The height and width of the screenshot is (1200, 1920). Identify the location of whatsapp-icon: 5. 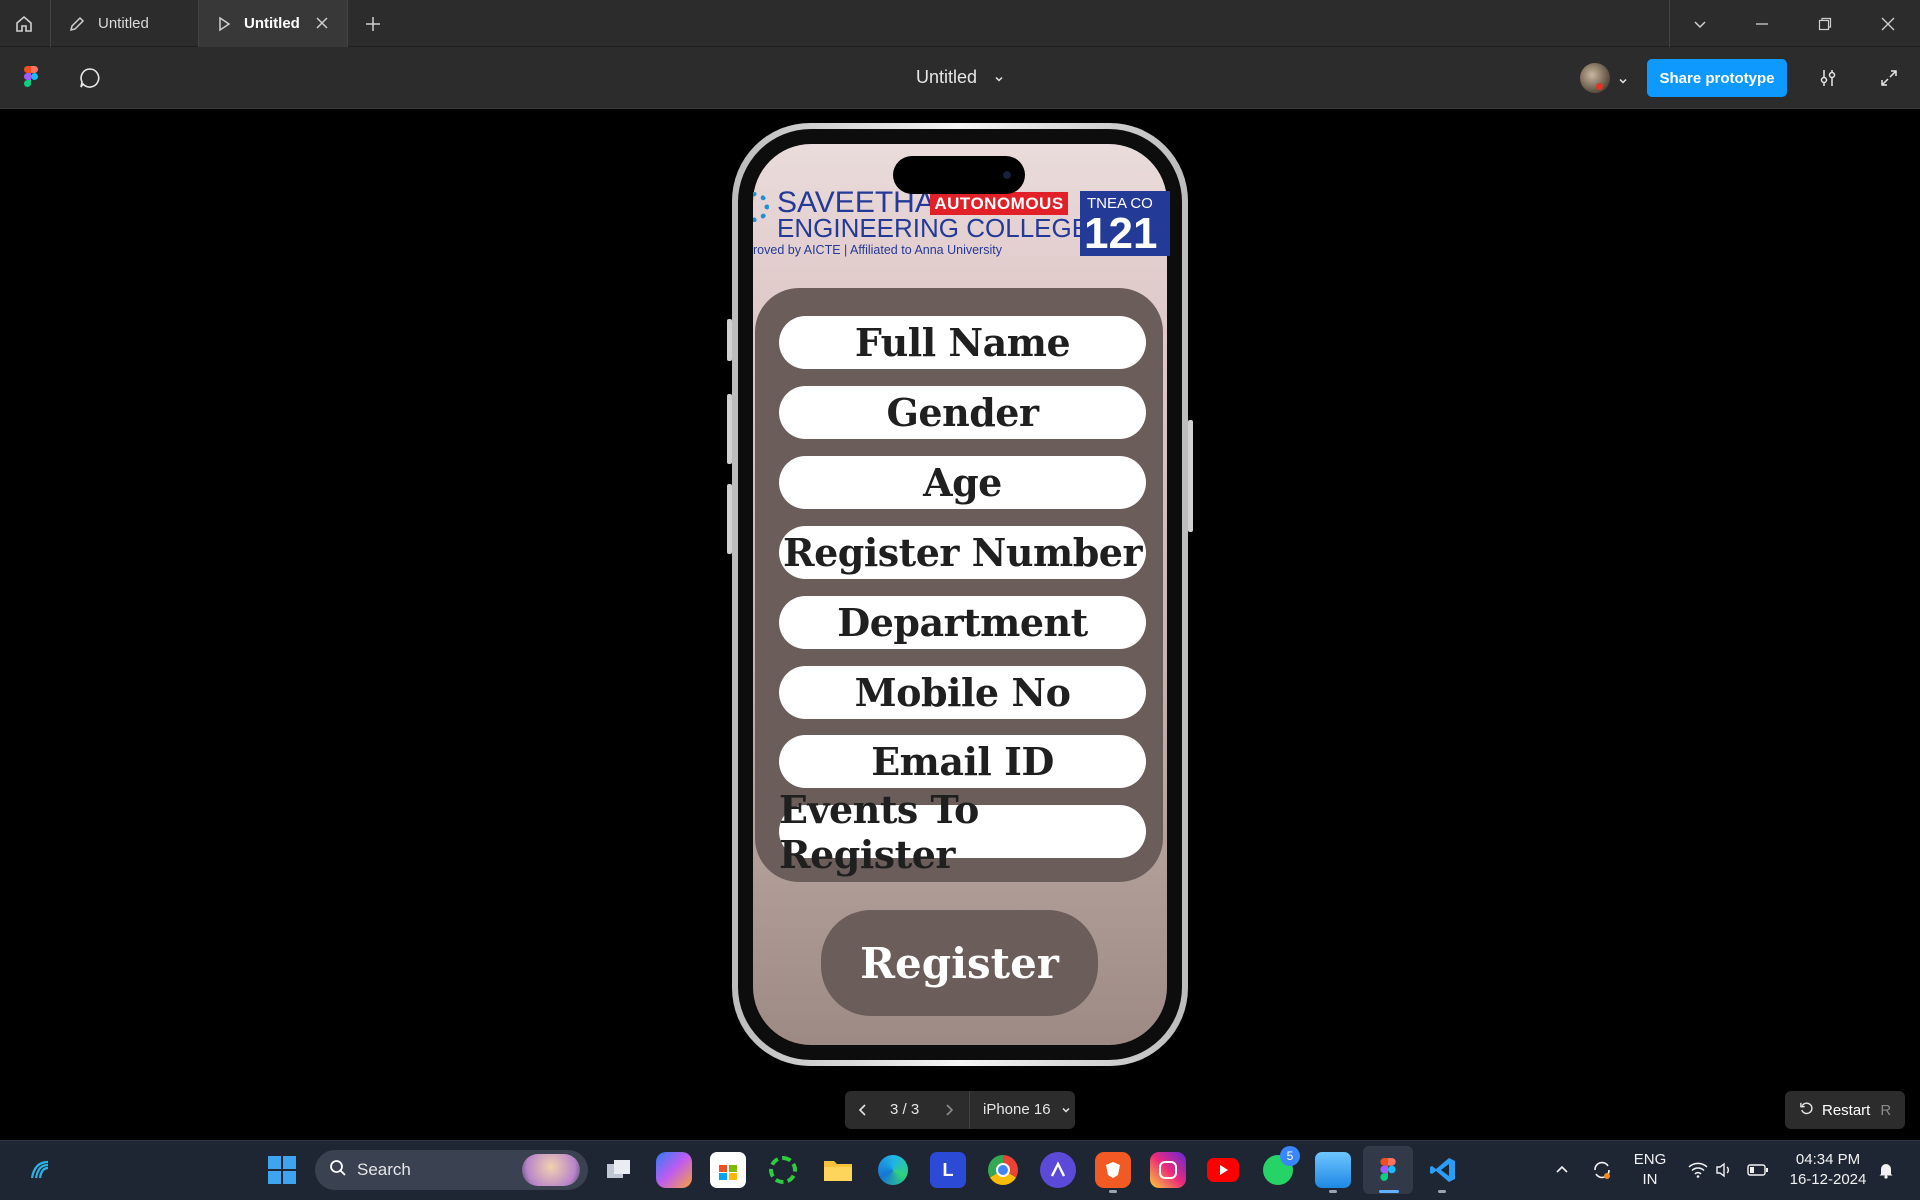
(1280, 1167).